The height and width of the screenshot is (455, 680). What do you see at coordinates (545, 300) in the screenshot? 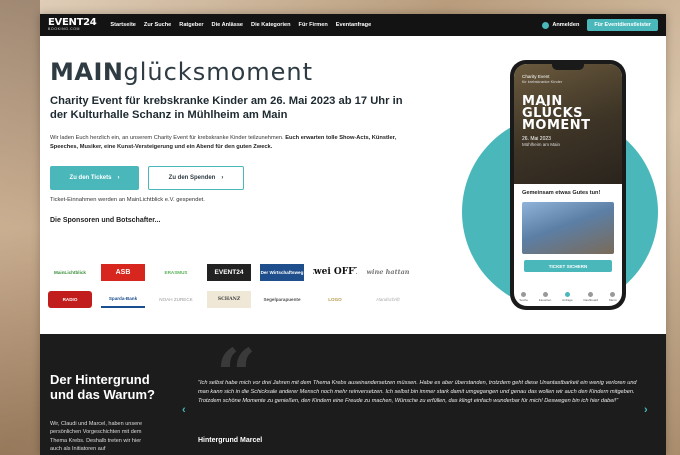
I see `phone-tab-label: Favoriten` at bounding box center [545, 300].